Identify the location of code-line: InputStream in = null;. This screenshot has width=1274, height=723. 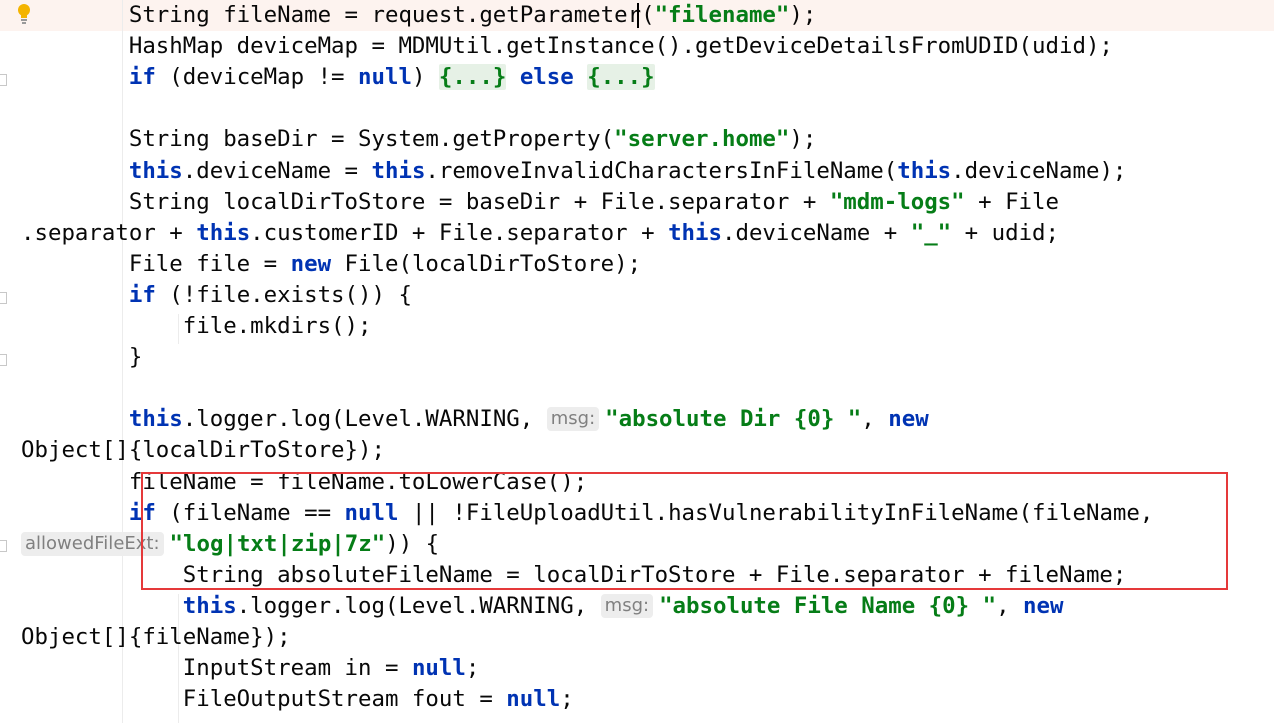
(647, 668).